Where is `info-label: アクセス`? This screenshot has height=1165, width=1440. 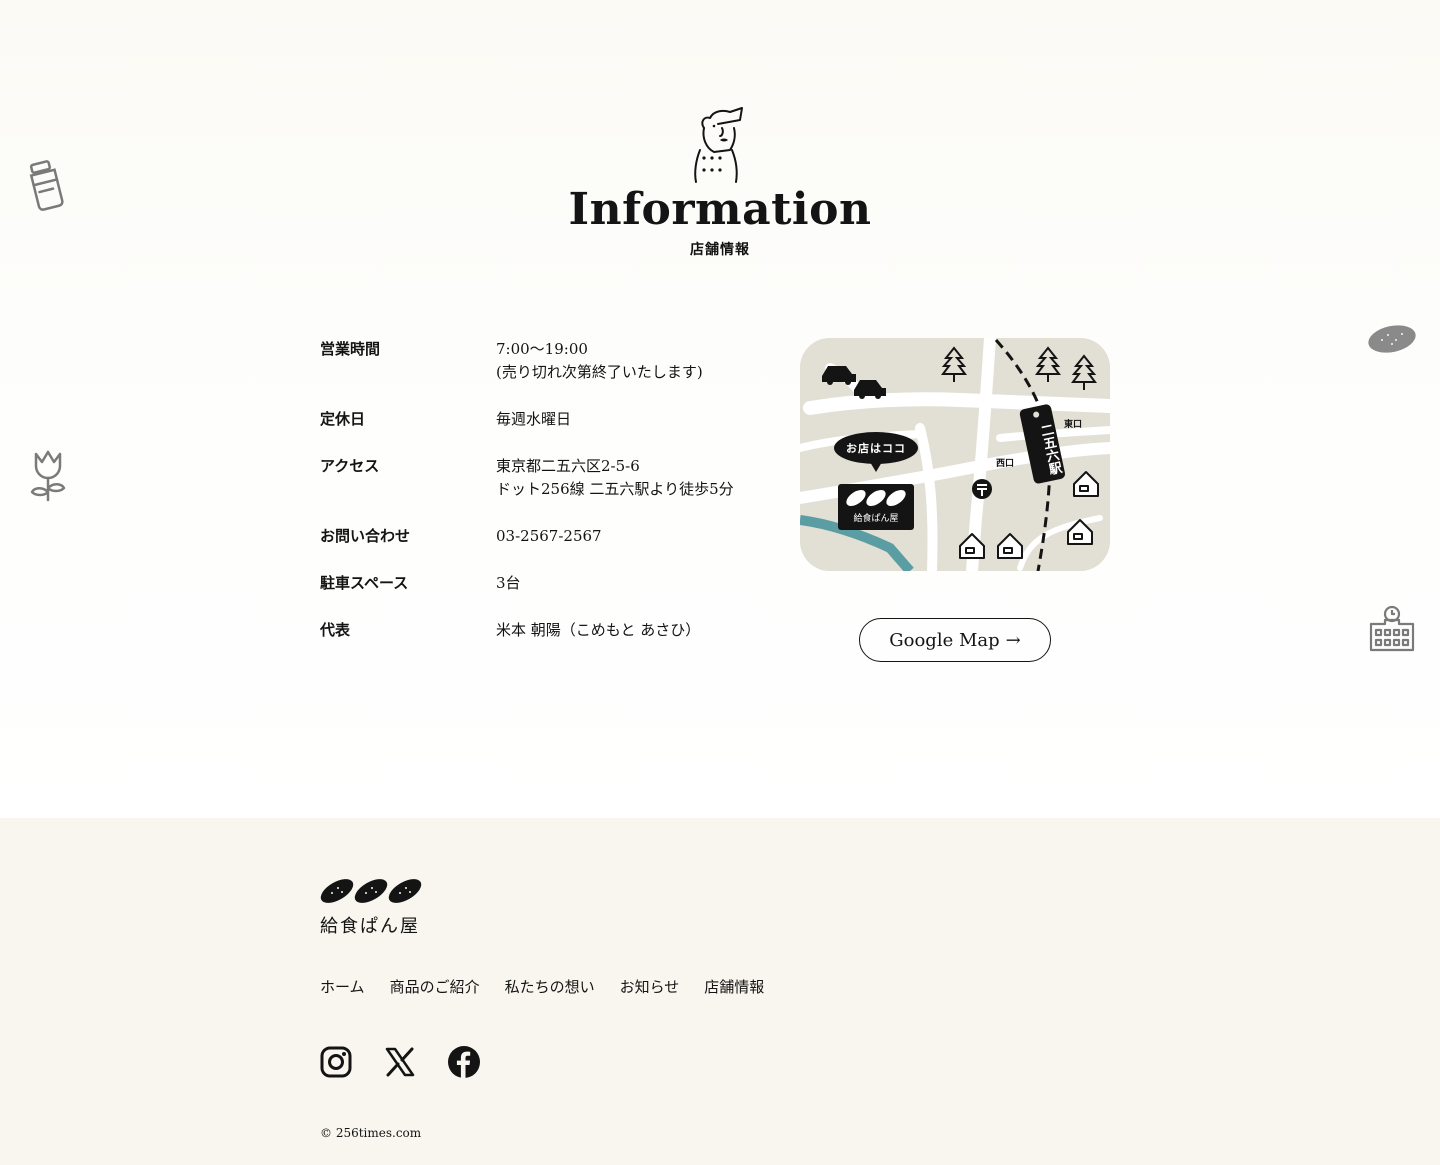 info-label: アクセス is located at coordinates (350, 466).